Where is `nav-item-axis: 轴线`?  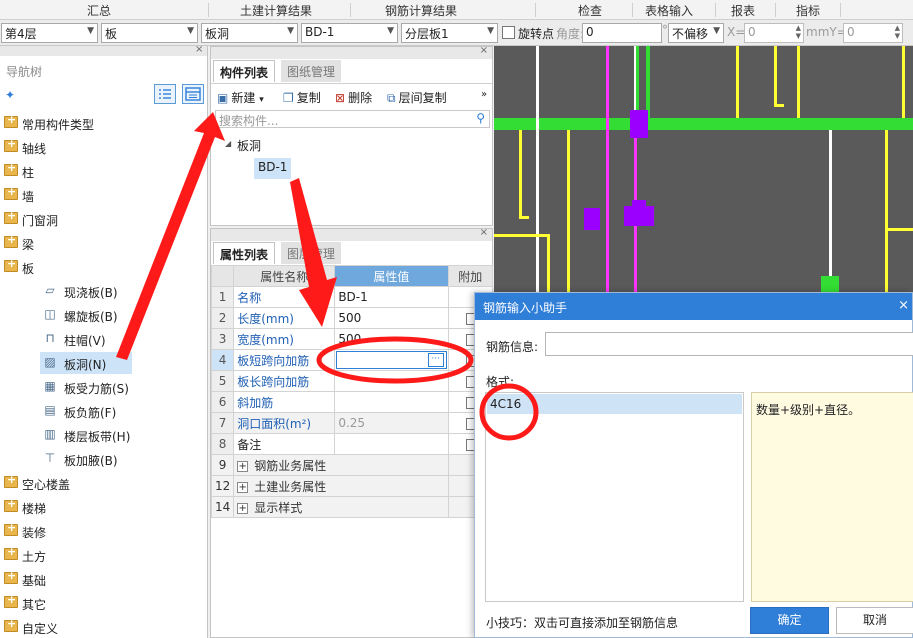 nav-item-axis: 轴线 is located at coordinates (103, 147).